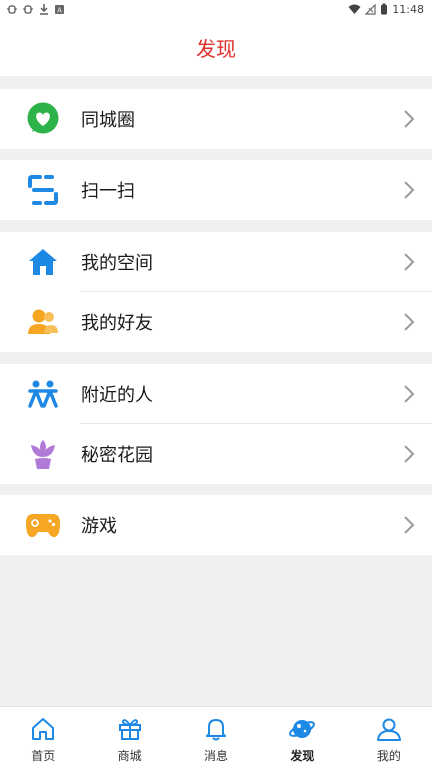 The image size is (432, 768). What do you see at coordinates (216, 454) in the screenshot?
I see `menu-item-secret-garden: 秘密花园` at bounding box center [216, 454].